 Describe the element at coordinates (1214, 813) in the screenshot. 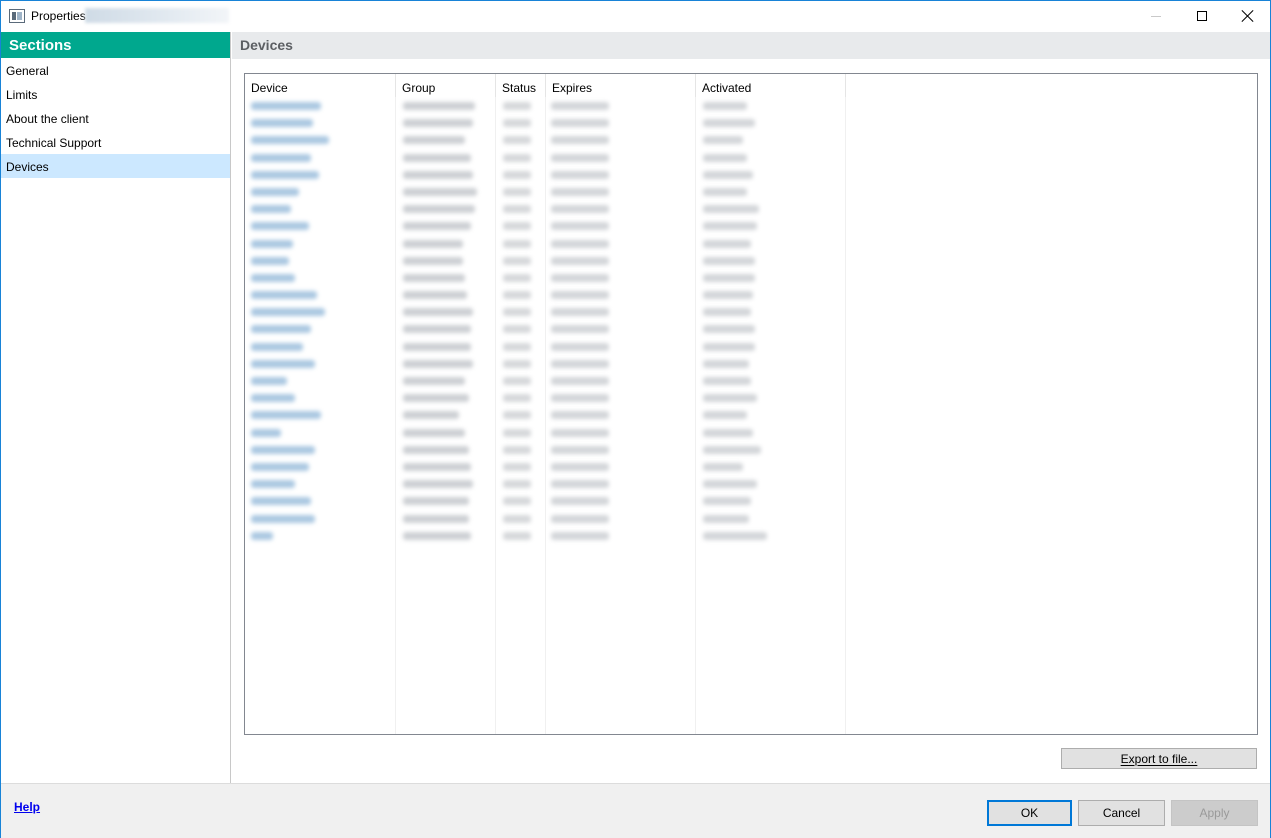

I see `apply-button: Apply` at that location.